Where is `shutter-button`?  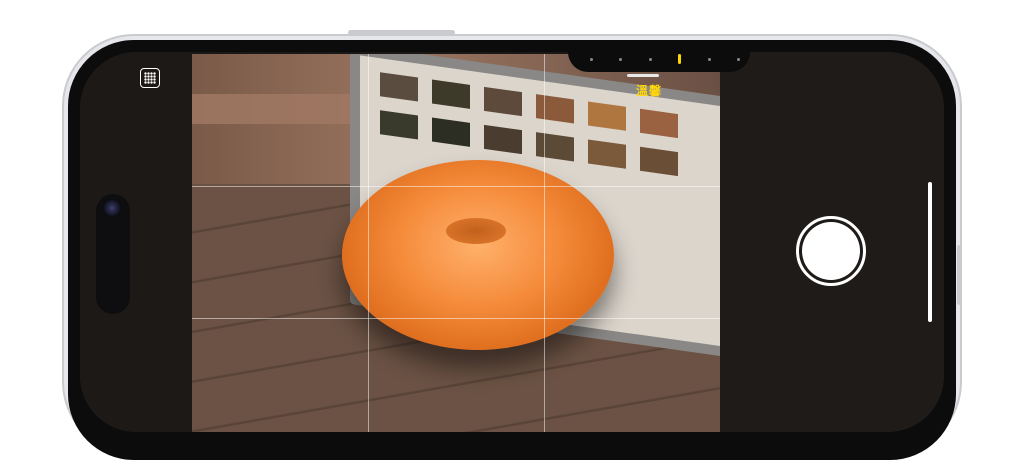
shutter-button is located at coordinates (831, 251).